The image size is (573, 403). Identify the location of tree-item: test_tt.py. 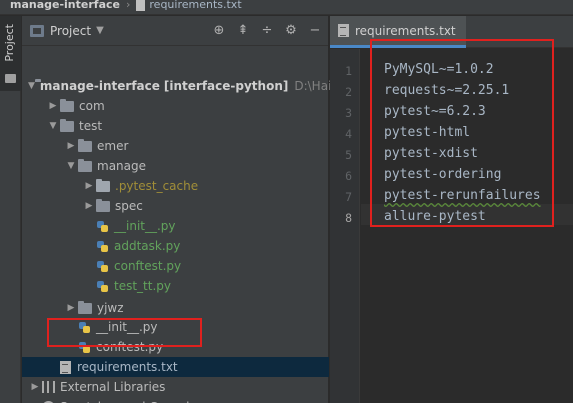
(175, 286).